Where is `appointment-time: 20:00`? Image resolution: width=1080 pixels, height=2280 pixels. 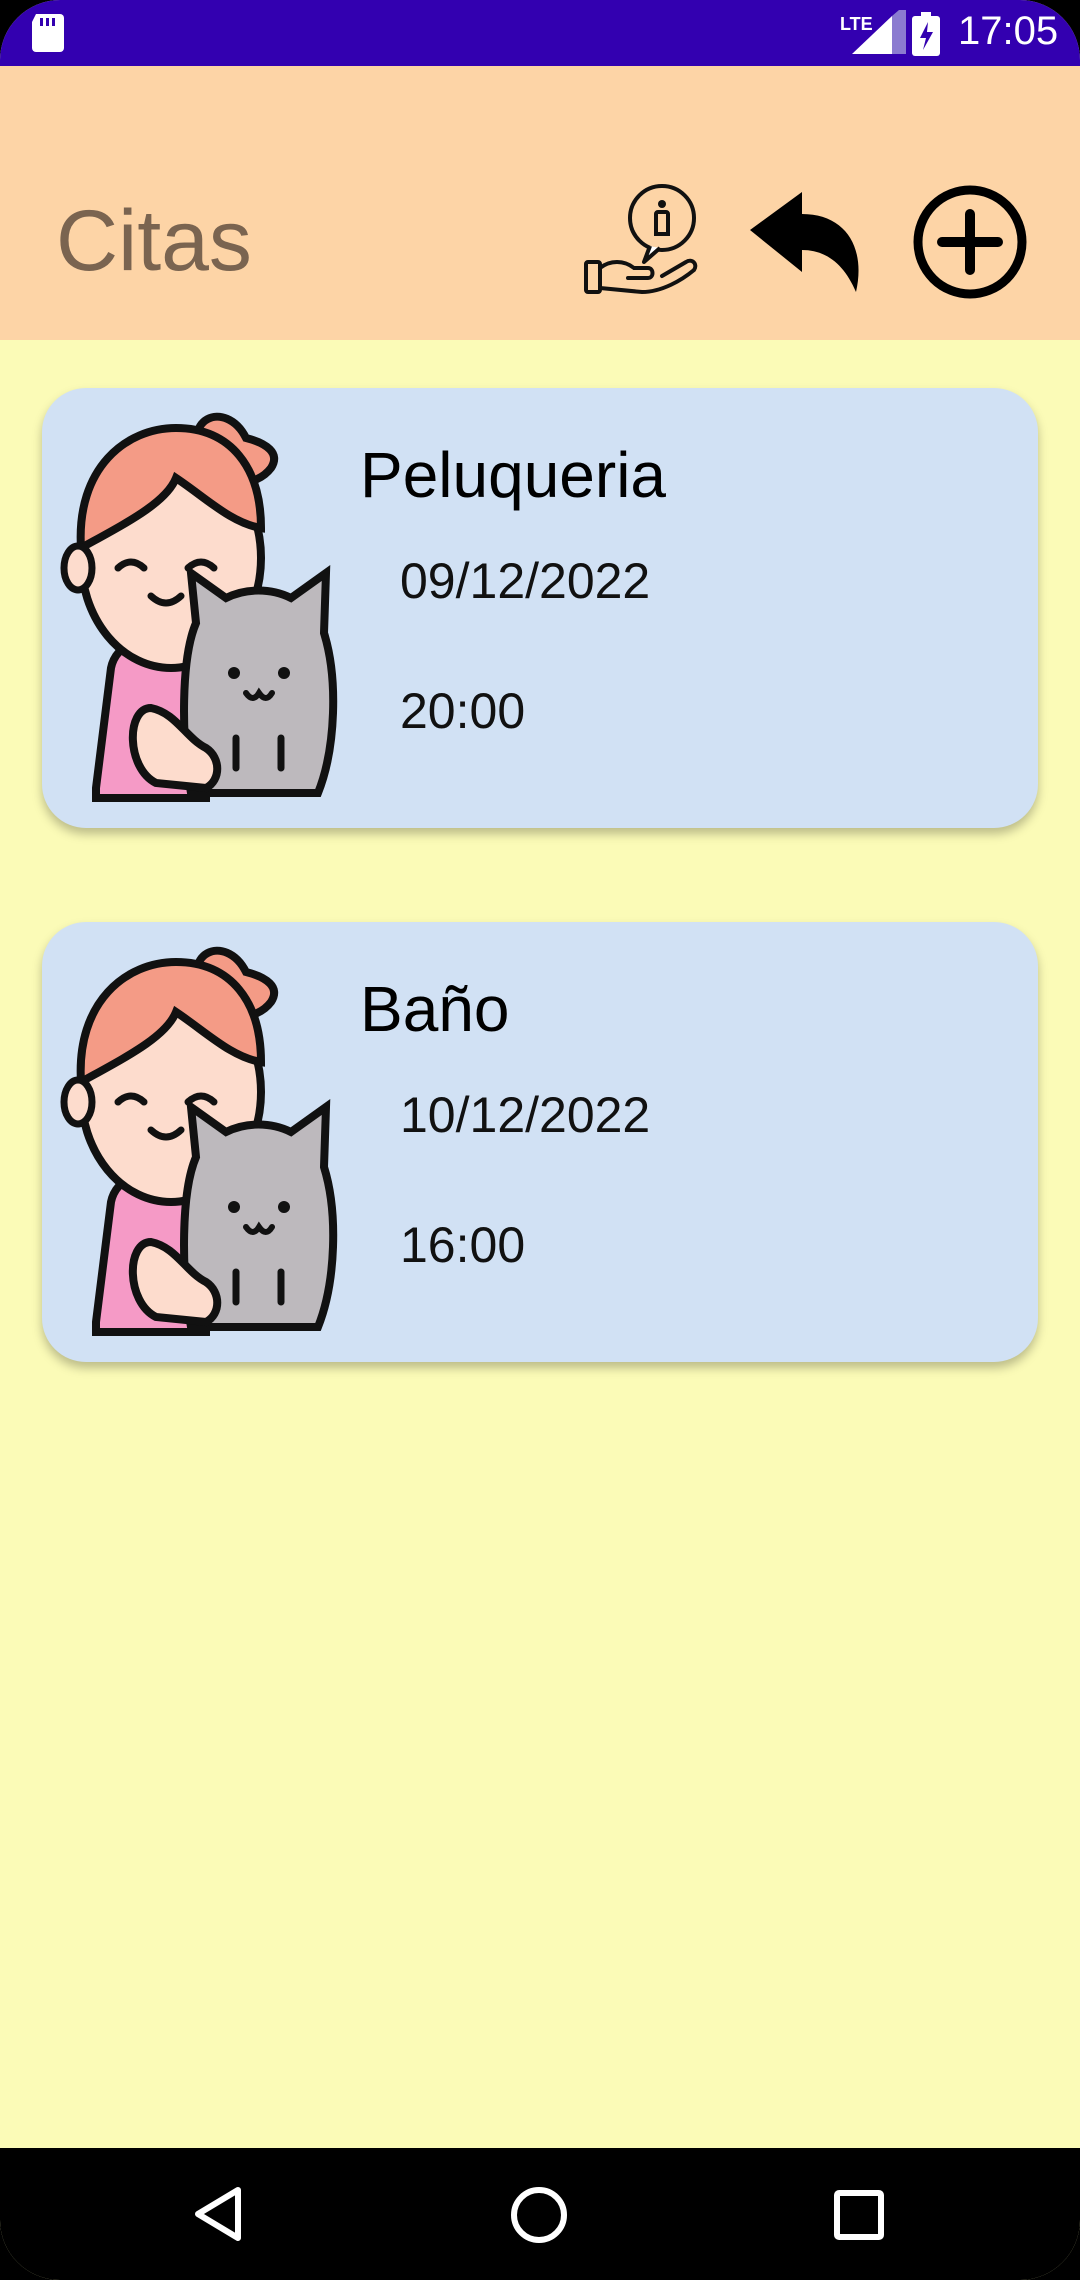 appointment-time: 20:00 is located at coordinates (463, 711).